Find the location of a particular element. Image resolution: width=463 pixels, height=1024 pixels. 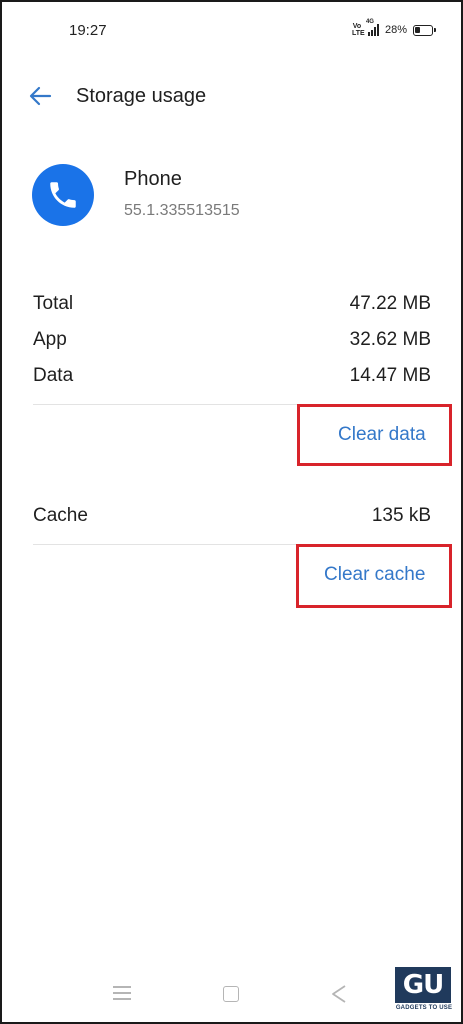

storage-row-app: App 32.62 MB is located at coordinates (232, 340).